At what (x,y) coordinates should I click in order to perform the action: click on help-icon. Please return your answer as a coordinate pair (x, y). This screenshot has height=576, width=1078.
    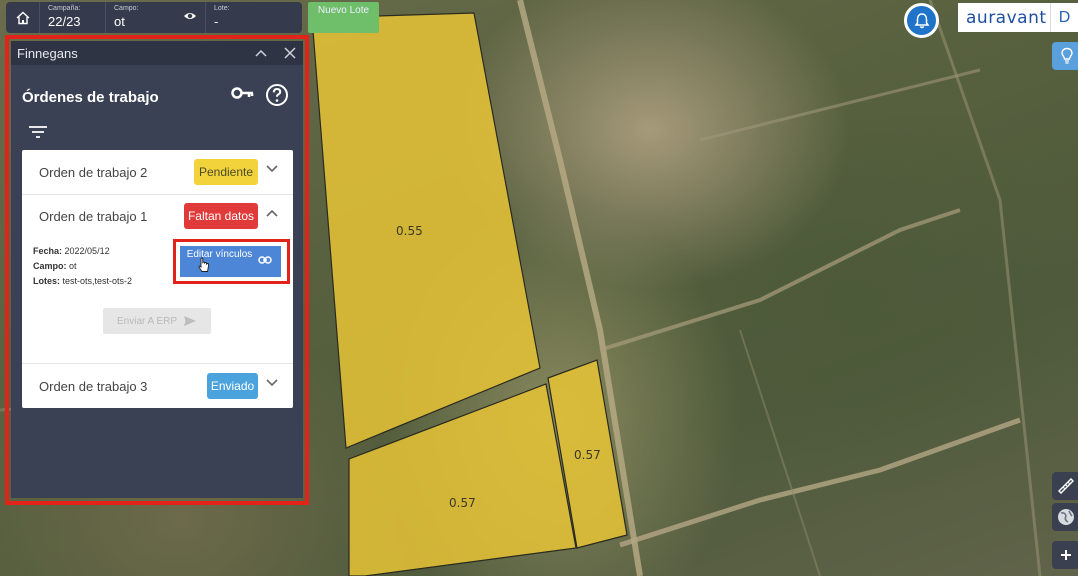
    Looking at the image, I should click on (277, 95).